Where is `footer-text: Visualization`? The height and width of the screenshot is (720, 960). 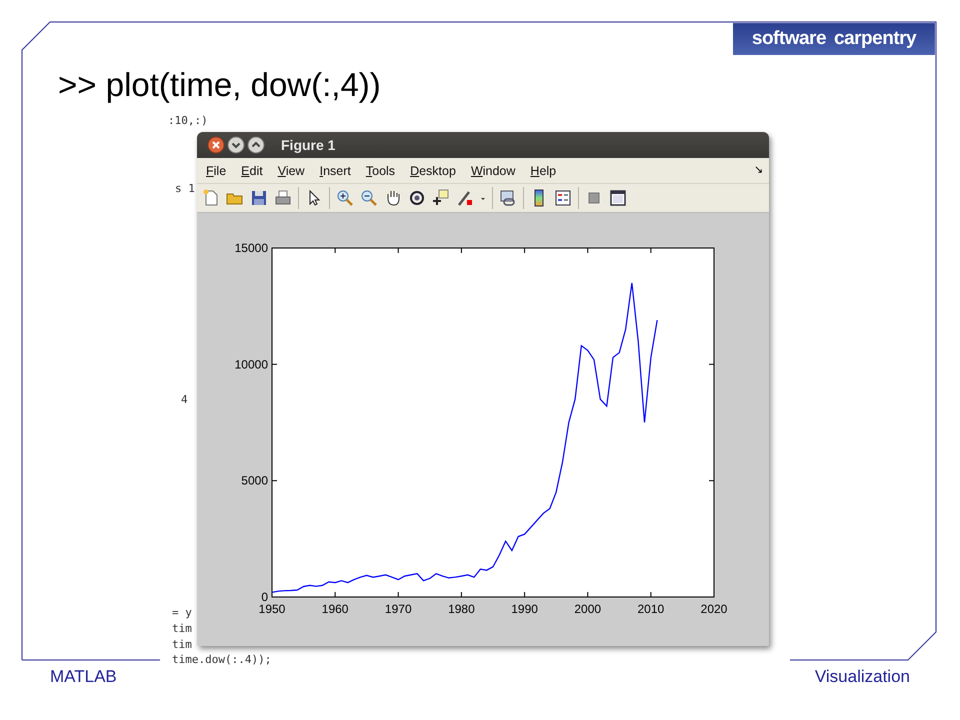 footer-text: Visualization is located at coordinates (862, 677).